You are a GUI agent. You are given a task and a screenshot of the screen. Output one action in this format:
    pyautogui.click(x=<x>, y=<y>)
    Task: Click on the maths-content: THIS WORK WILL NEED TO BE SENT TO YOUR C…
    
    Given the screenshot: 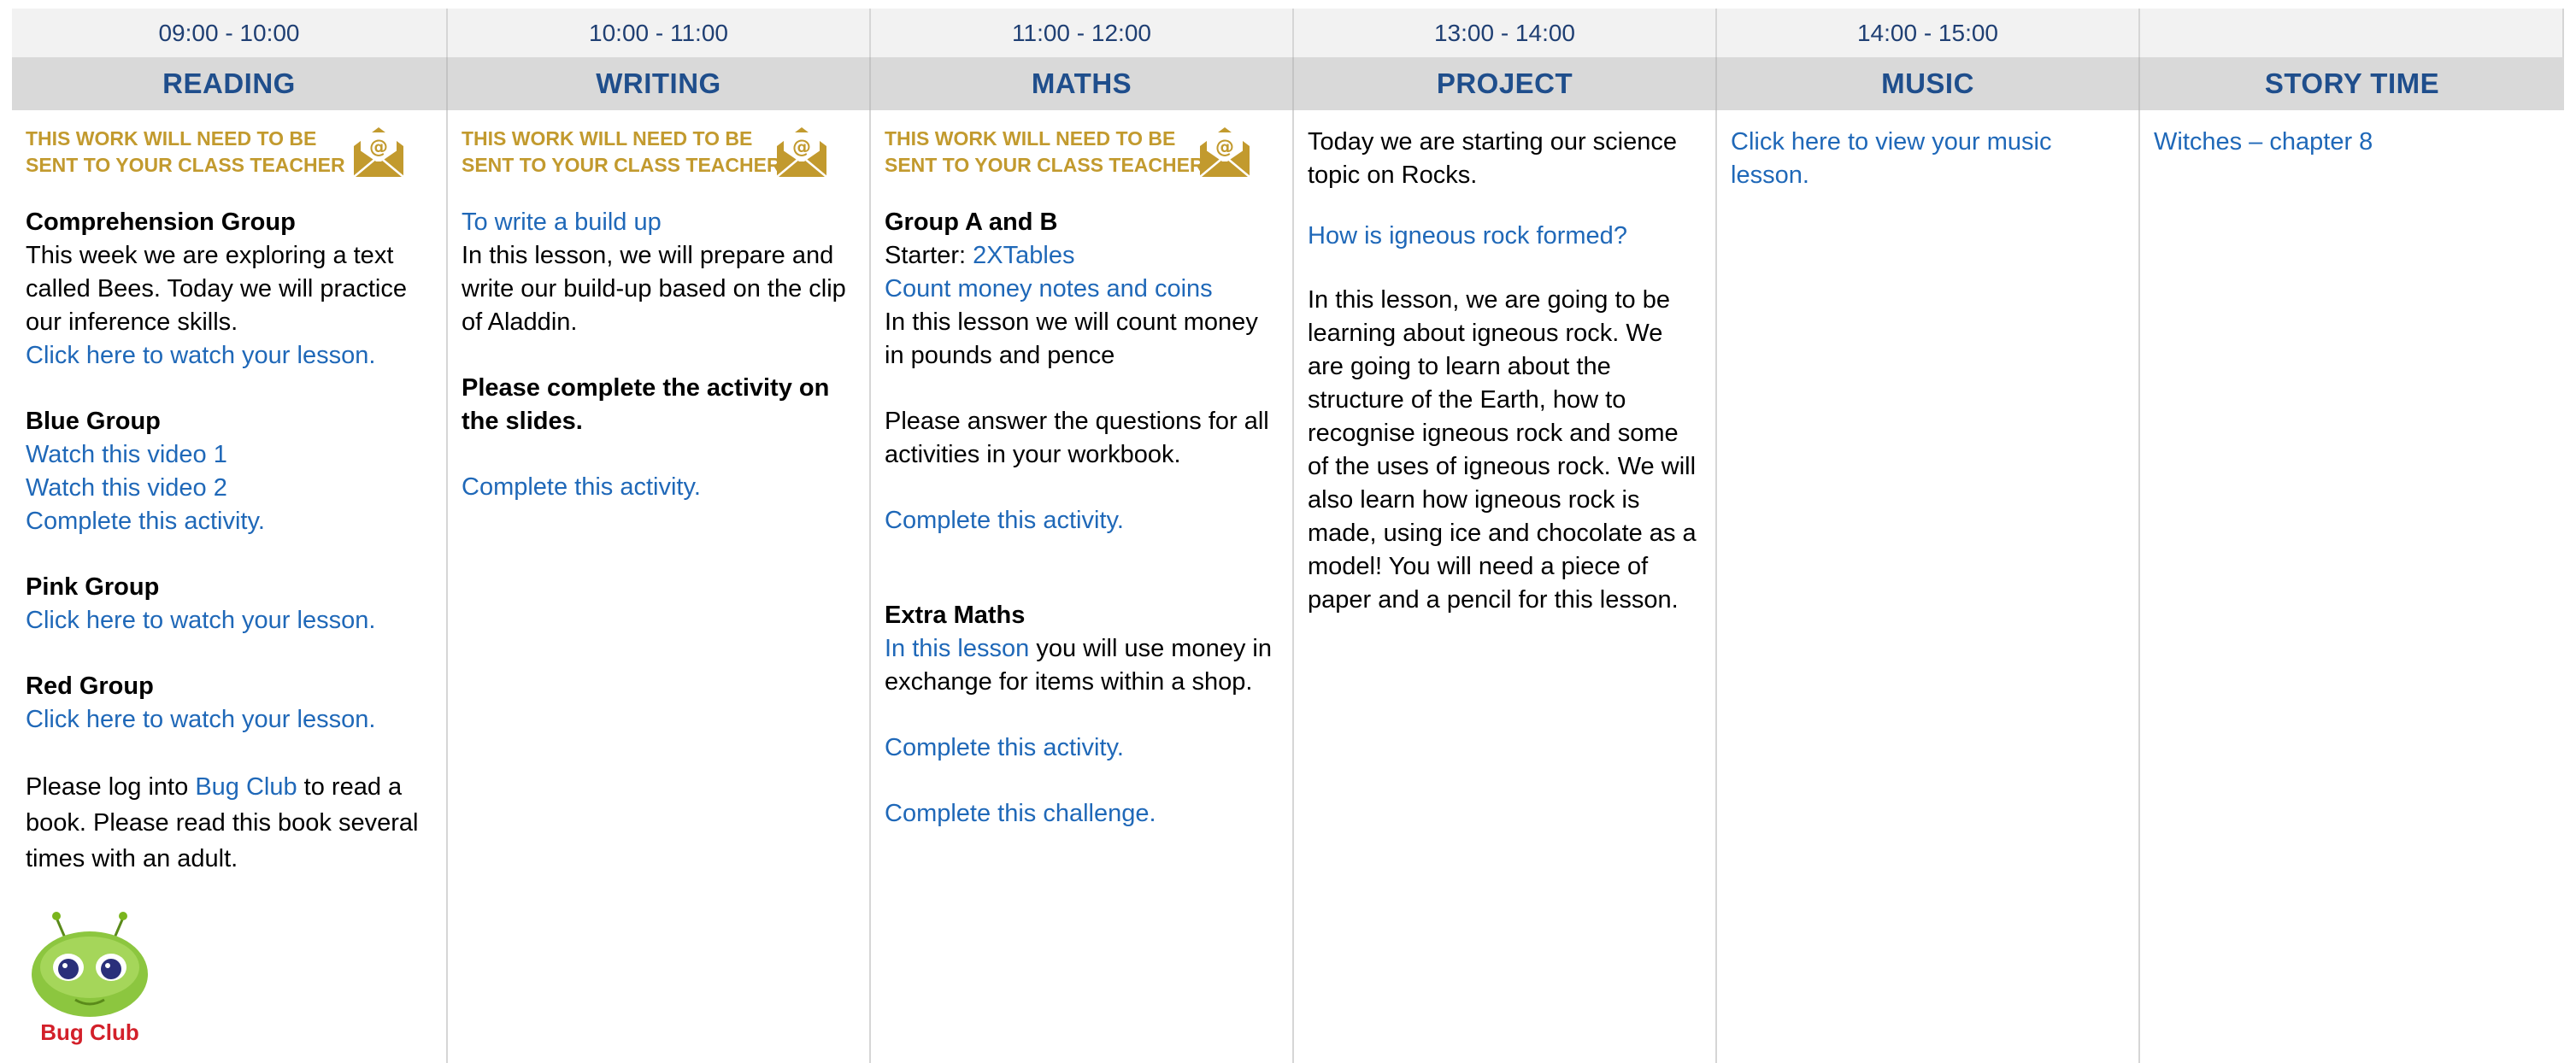 What is the action you would take?
    pyautogui.click(x=1082, y=586)
    